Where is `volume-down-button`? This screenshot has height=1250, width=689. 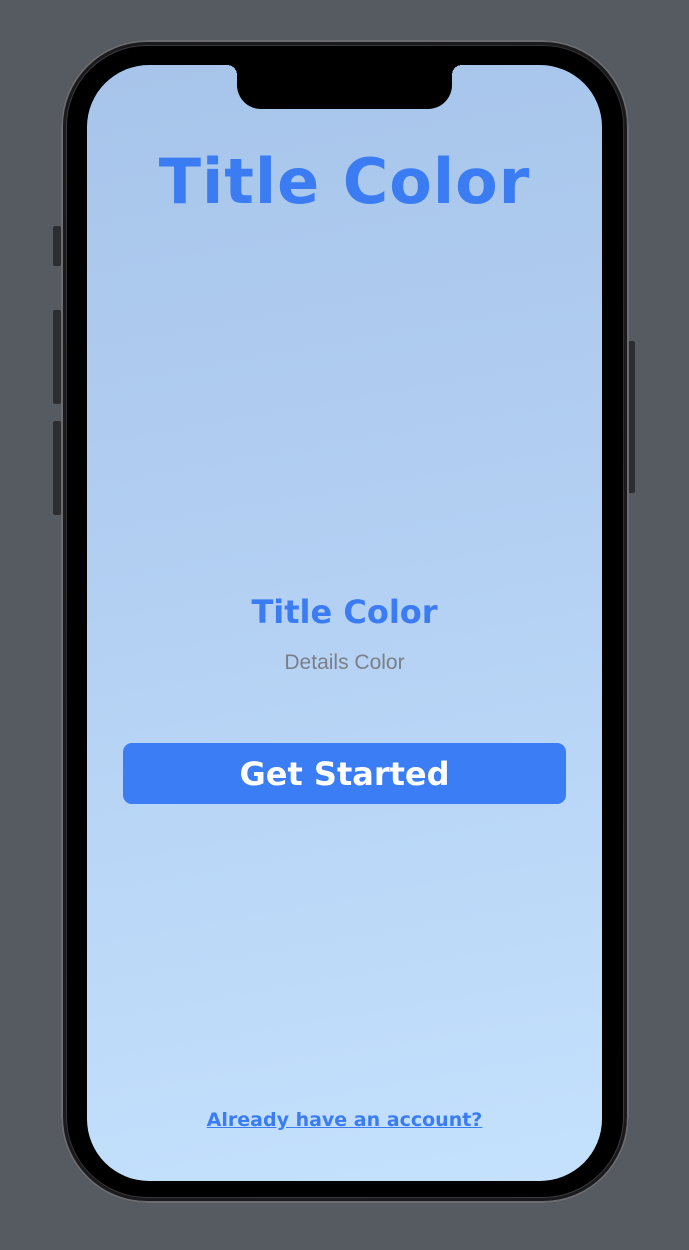
volume-down-button is located at coordinates (57, 468).